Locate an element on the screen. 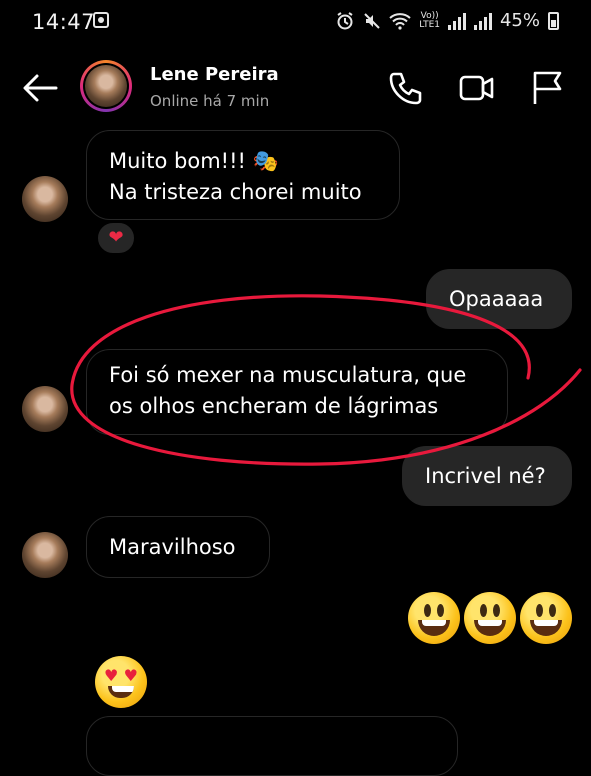  contact-avatar is located at coordinates (106, 86).